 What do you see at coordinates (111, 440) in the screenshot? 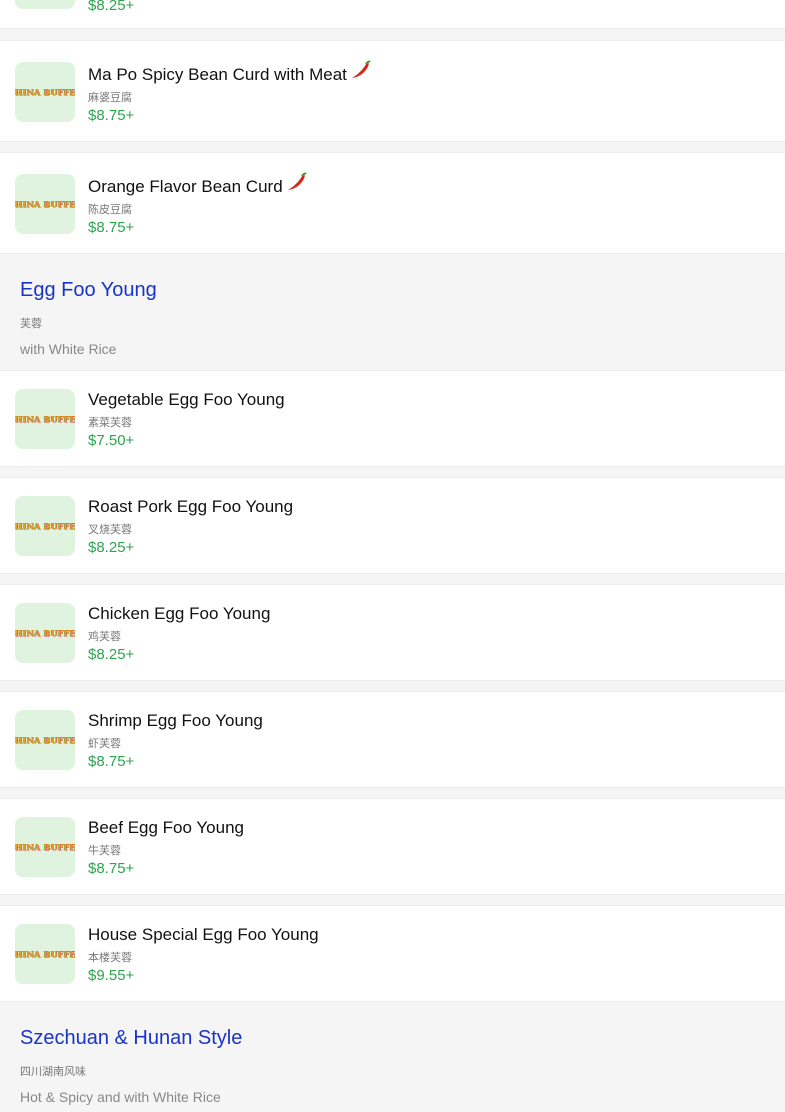
I see `item-price: $7.50+` at bounding box center [111, 440].